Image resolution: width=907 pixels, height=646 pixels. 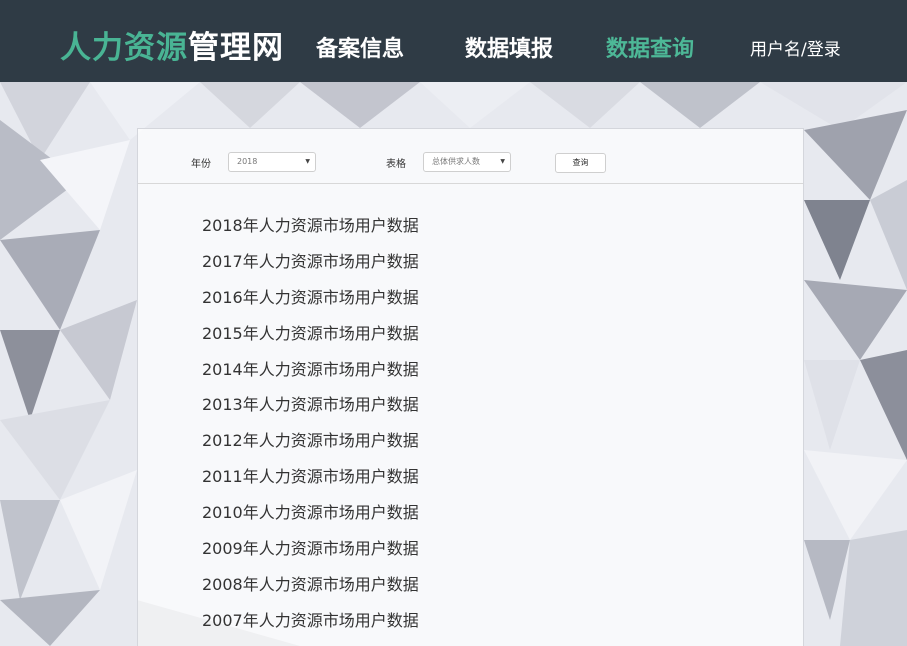 I want to click on nav-filing-info: 备案信息, so click(x=360, y=47).